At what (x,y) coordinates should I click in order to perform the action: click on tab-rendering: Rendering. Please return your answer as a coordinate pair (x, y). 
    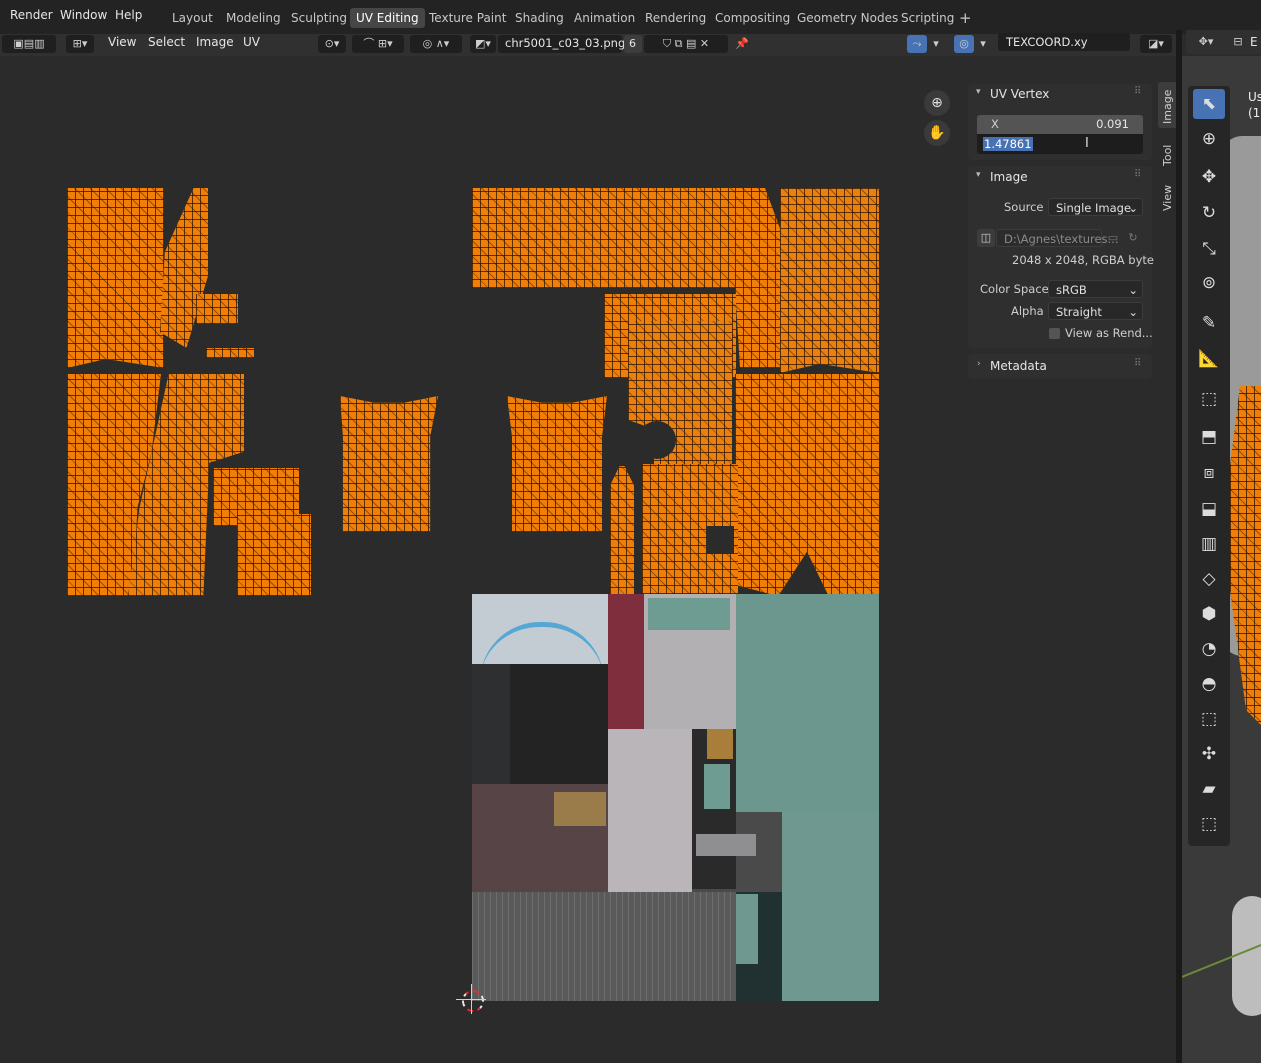
    Looking at the image, I should click on (675, 20).